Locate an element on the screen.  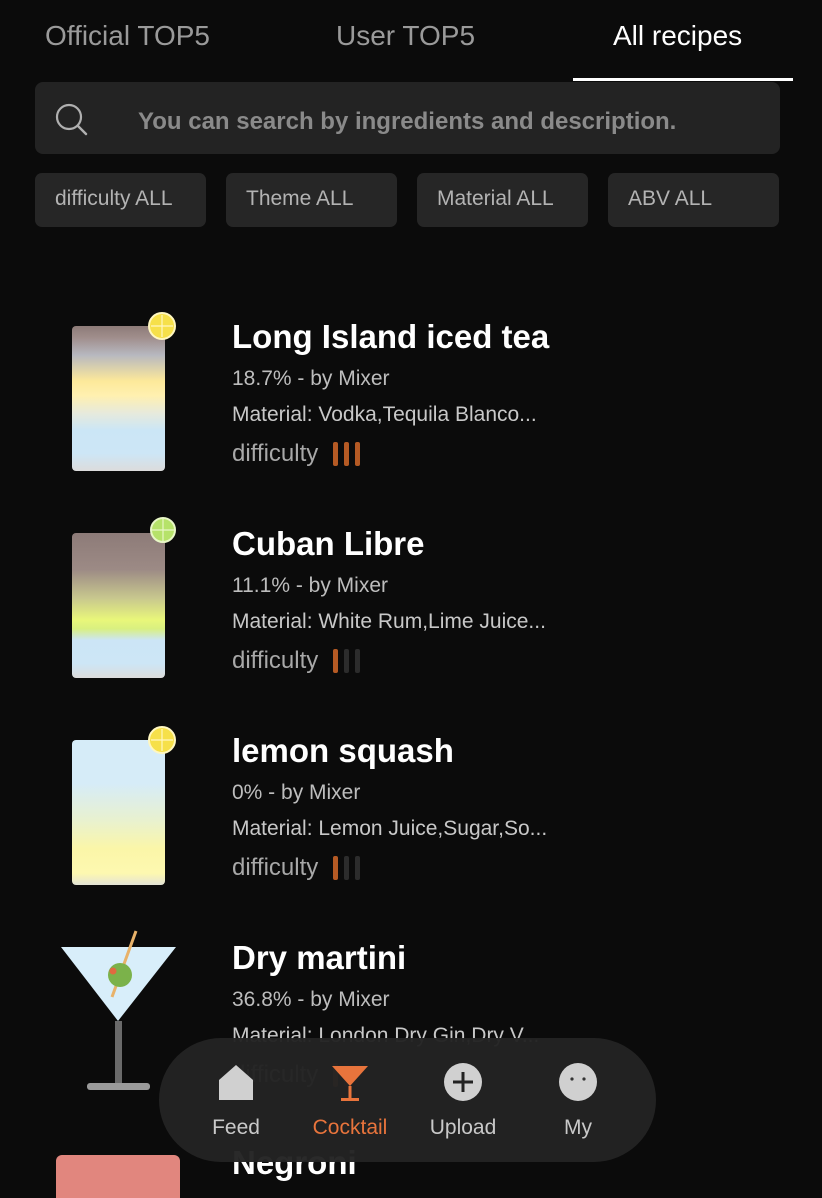
lime-slice-icon is located at coordinates (163, 530).